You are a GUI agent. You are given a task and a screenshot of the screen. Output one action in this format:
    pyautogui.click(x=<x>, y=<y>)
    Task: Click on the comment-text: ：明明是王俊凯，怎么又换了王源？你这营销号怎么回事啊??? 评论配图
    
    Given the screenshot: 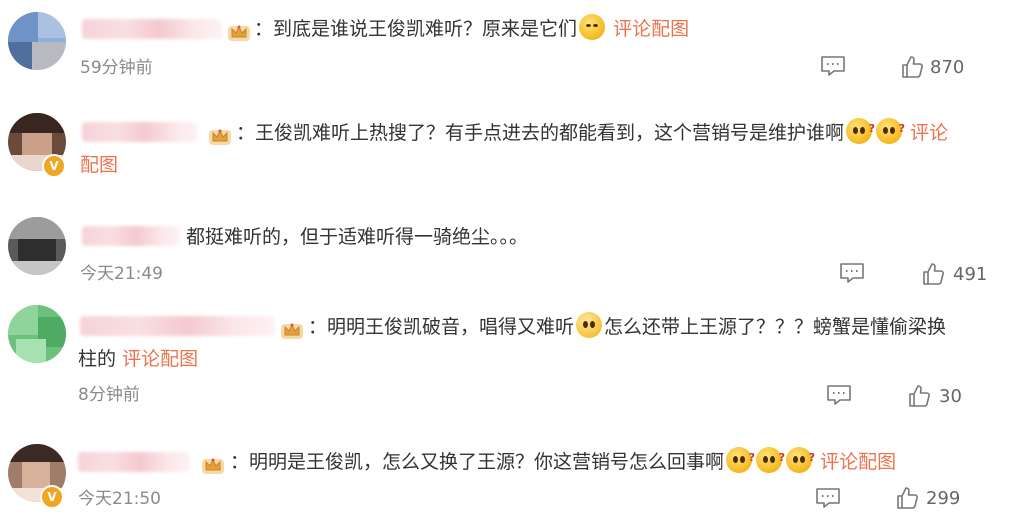 What is the action you would take?
    pyautogui.click(x=563, y=462)
    